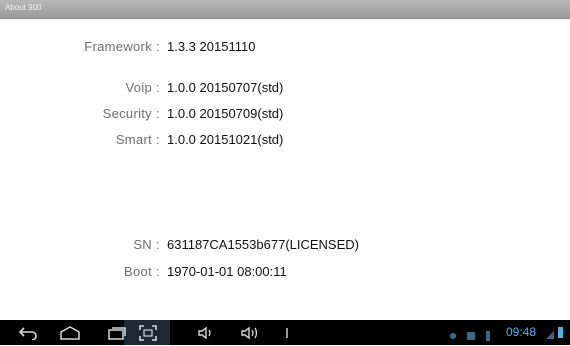  Describe the element at coordinates (225, 87) in the screenshot. I see `voip-value: 1.0.0 20150707(std)` at that location.